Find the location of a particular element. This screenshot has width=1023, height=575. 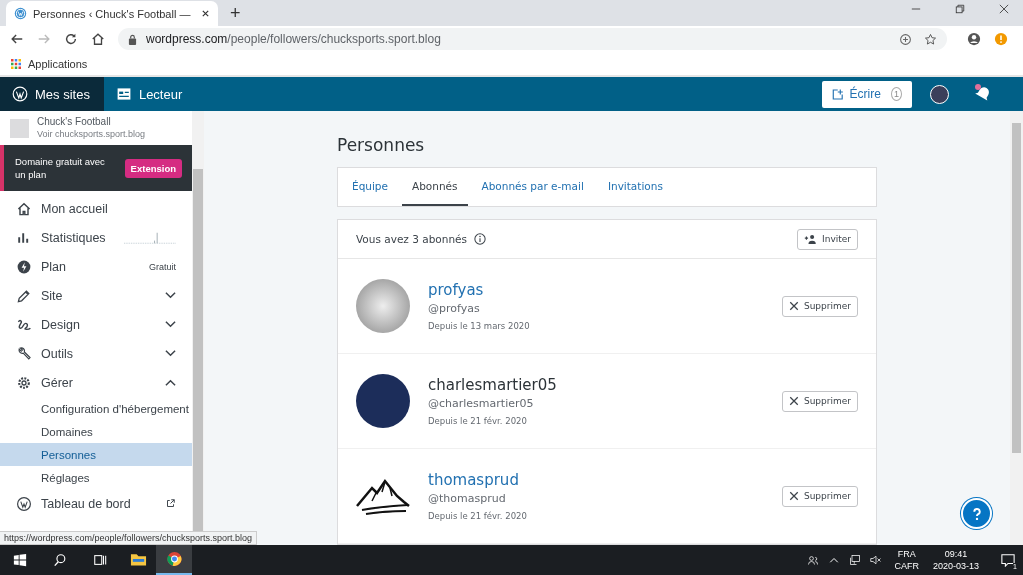

banner-text: Domaine gratuit avec un plan is located at coordinates (60, 168).